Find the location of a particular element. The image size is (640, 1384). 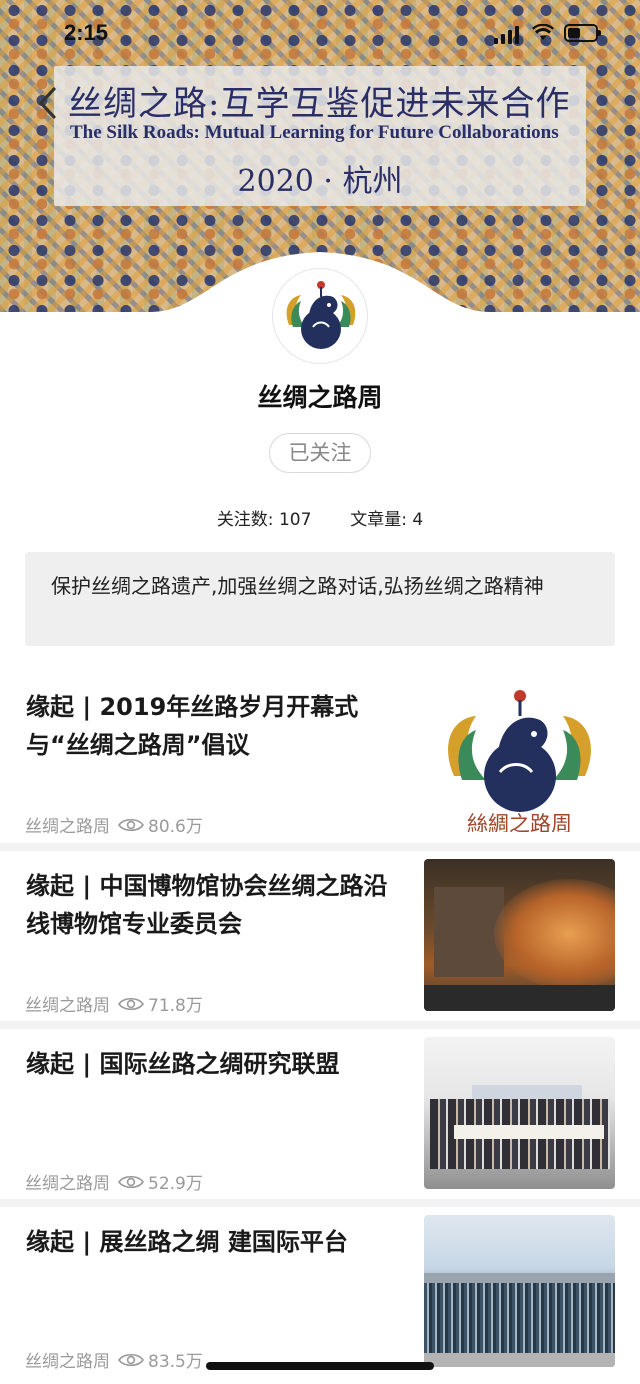

banner-date-place: 2020 · 杭州 is located at coordinates (320, 181).